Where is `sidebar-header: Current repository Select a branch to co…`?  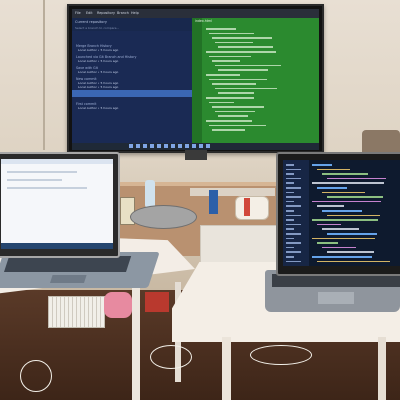
sidebar-header: Current repository Select a branch to co… is located at coordinates (132, 24).